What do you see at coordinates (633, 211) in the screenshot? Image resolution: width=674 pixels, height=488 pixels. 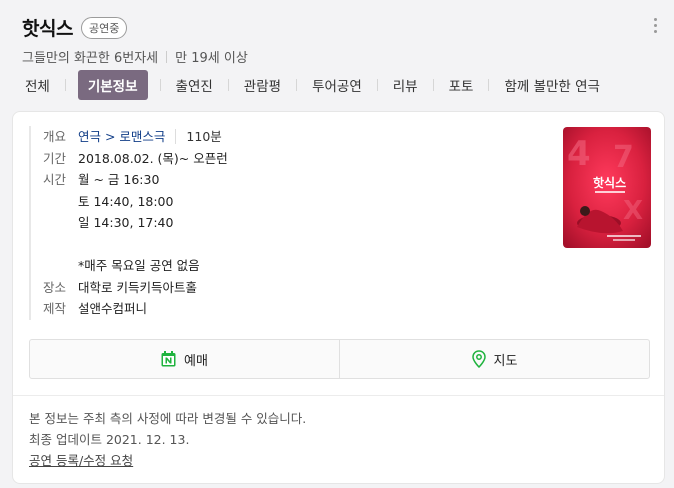 I see `svg-text: X` at bounding box center [633, 211].